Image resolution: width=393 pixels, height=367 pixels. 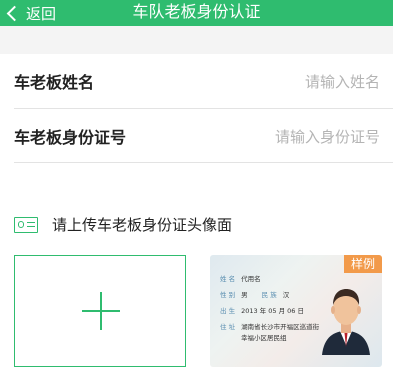 What do you see at coordinates (142, 225) in the screenshot?
I see `upload-heading-text: 请上传车老板身份证头像面` at bounding box center [142, 225].